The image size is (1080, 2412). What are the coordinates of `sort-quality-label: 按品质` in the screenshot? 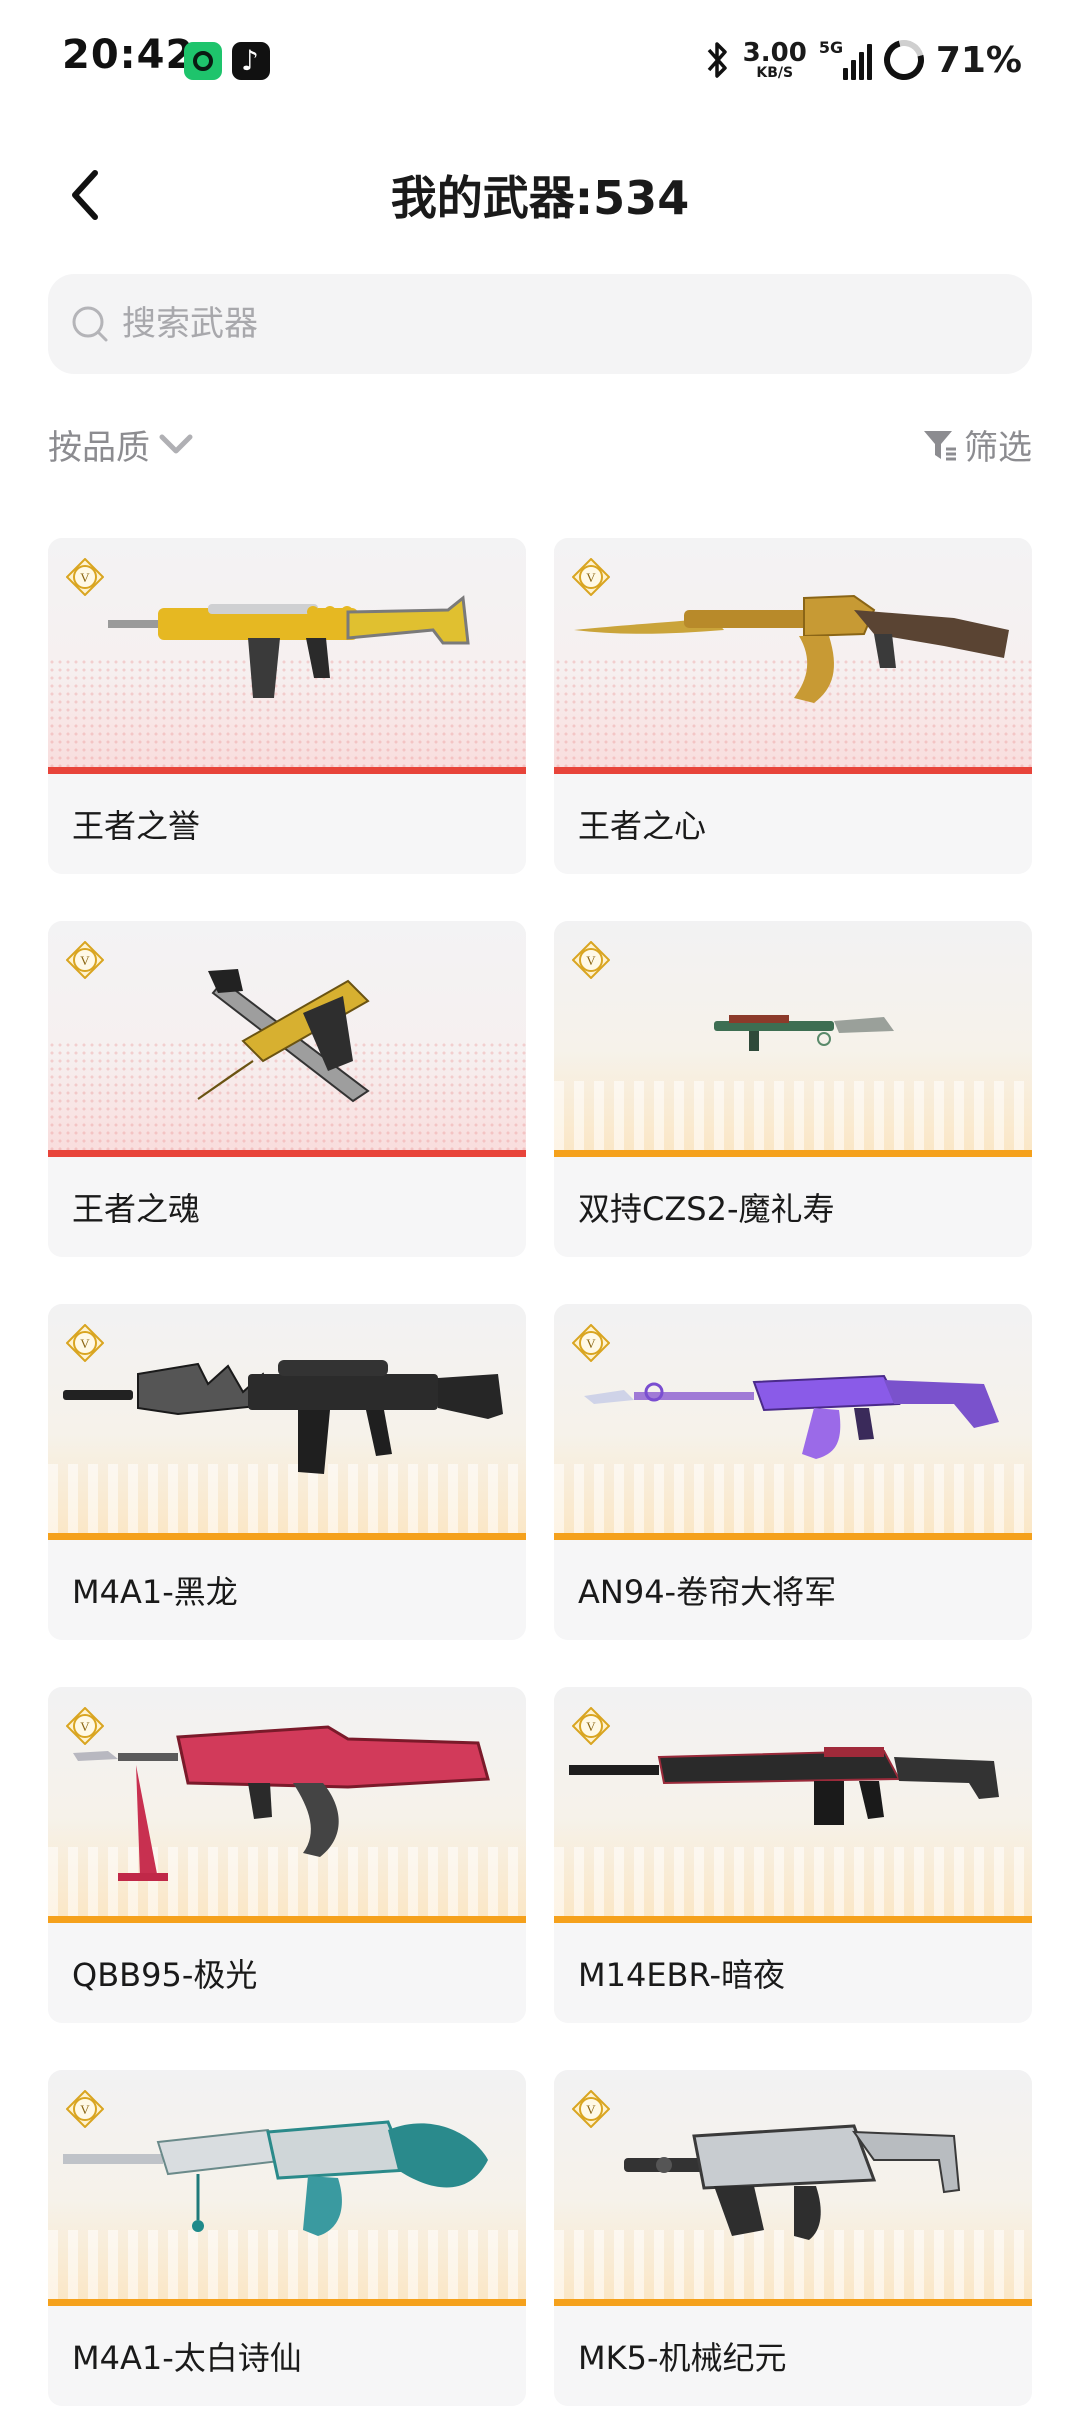 It's located at (99, 448).